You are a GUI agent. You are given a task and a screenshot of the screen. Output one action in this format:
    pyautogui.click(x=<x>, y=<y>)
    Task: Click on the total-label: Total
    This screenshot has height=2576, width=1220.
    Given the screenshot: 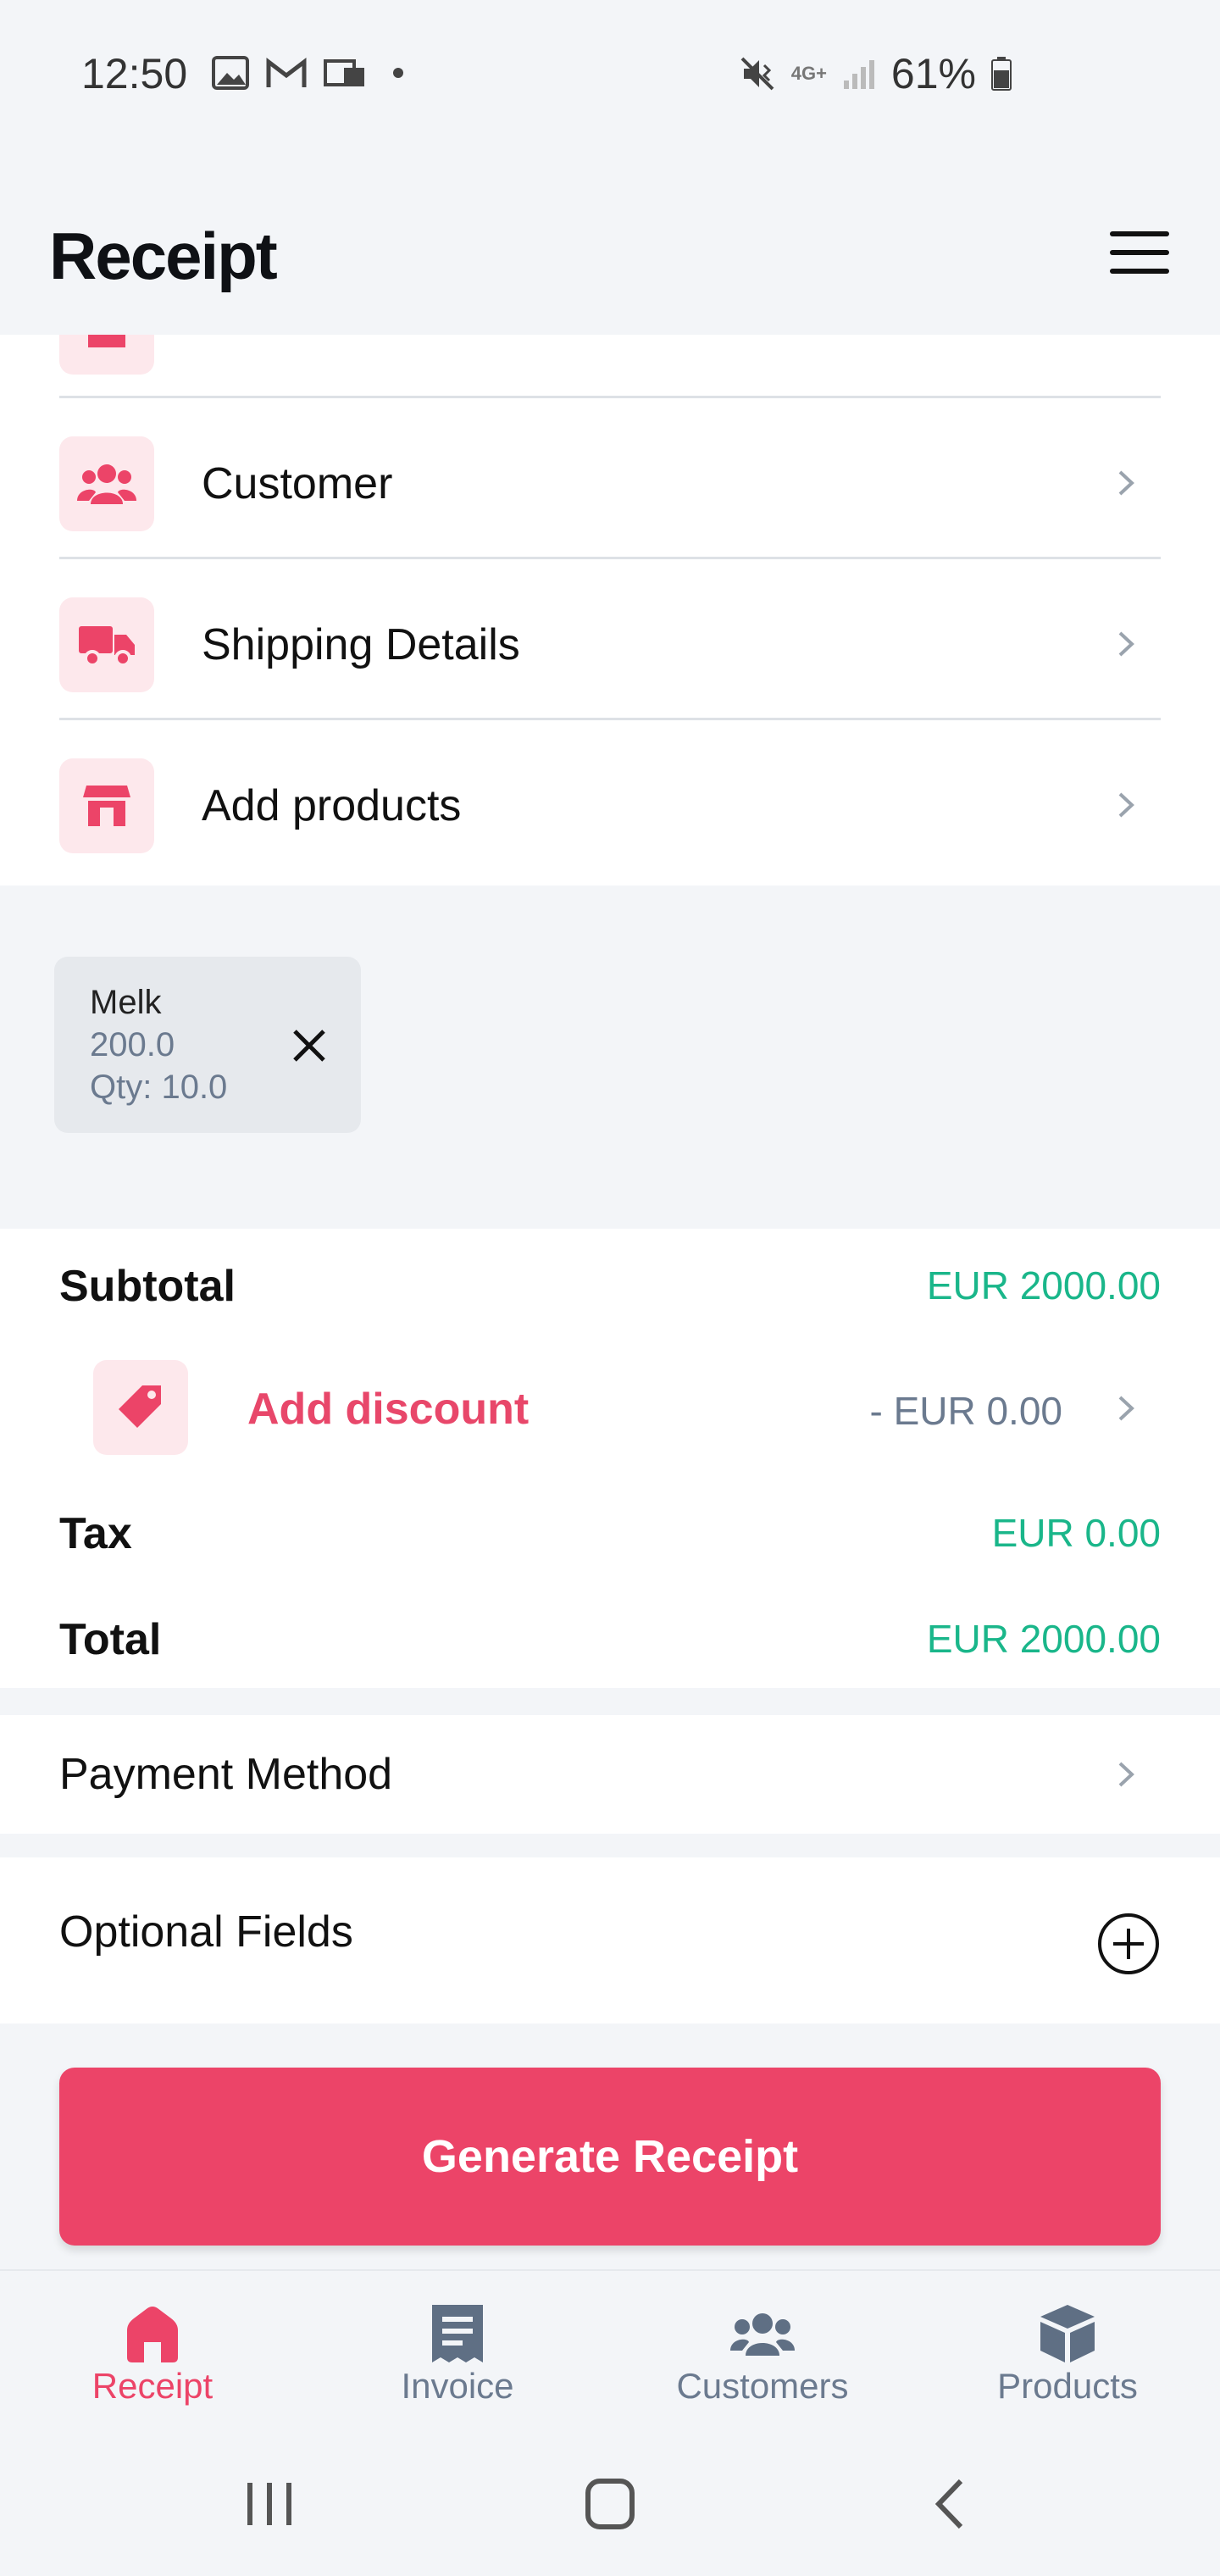 What is the action you would take?
    pyautogui.click(x=110, y=1639)
    